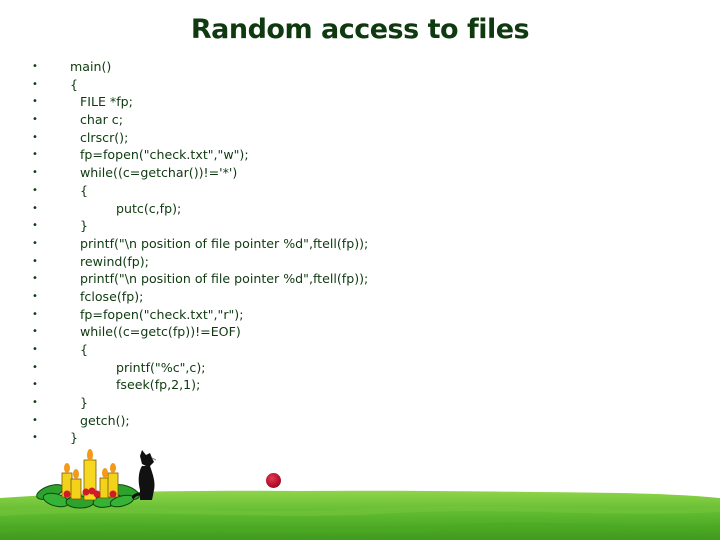  Describe the element at coordinates (159, 173) in the screenshot. I see `code-text: while((c=getchar())!='*')` at that location.